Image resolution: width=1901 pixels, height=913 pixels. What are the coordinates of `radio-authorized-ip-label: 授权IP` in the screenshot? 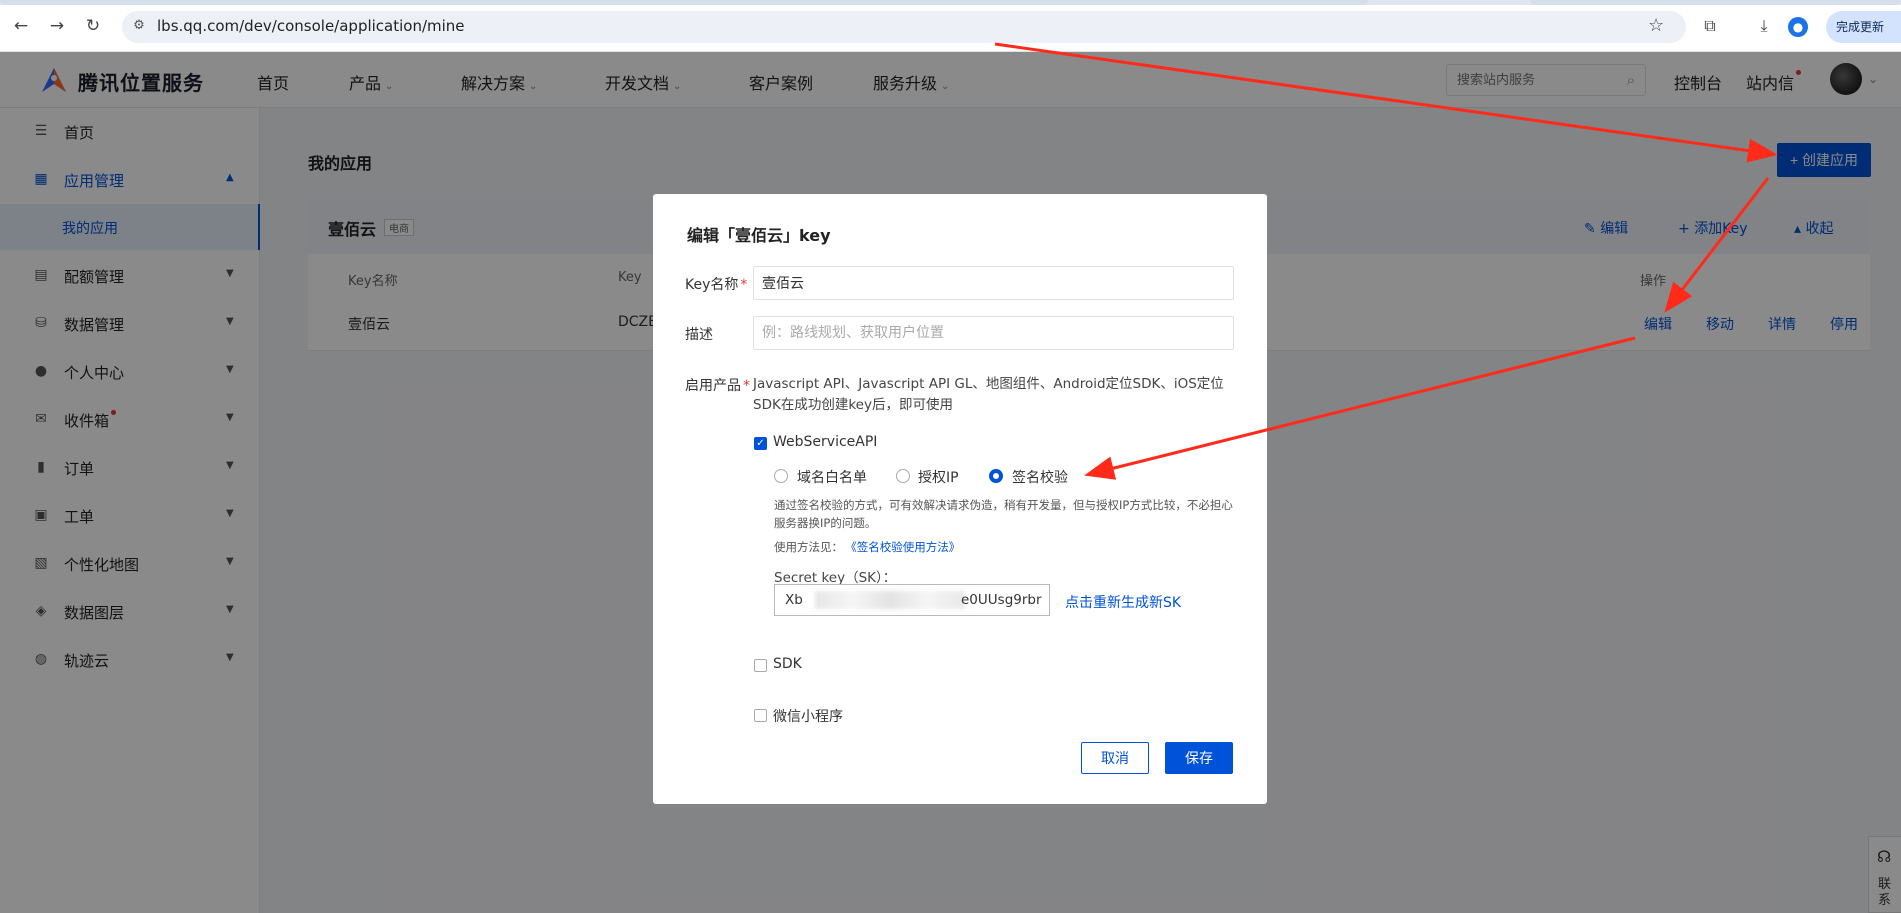 It's located at (938, 477).